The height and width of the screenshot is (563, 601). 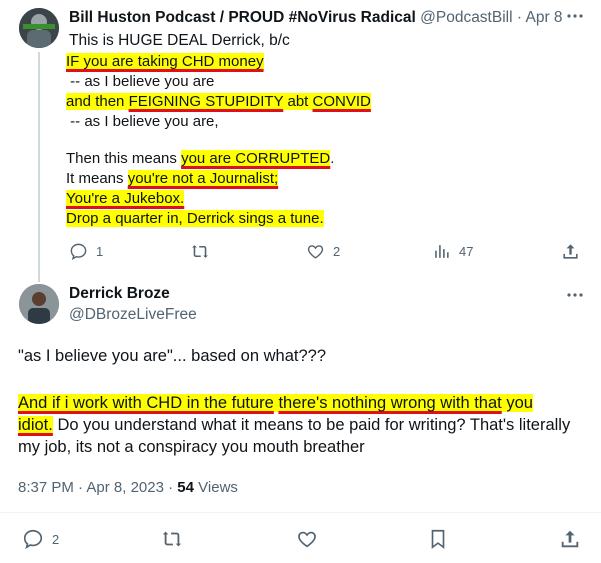 What do you see at coordinates (466, 17) in the screenshot?
I see `author-handle: @PodcastBill` at bounding box center [466, 17].